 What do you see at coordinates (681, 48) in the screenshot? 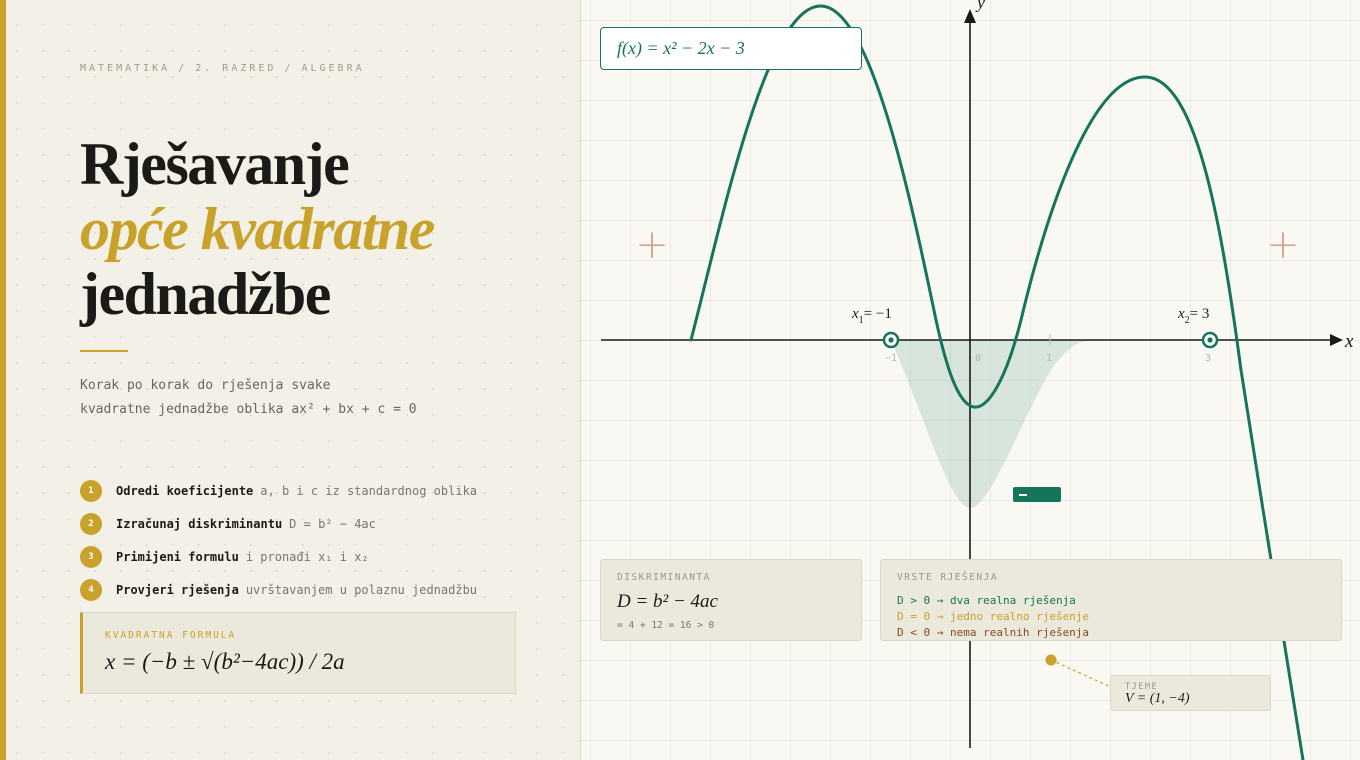
I see `function-label: f(x) = x² − 2x − 3` at bounding box center [681, 48].